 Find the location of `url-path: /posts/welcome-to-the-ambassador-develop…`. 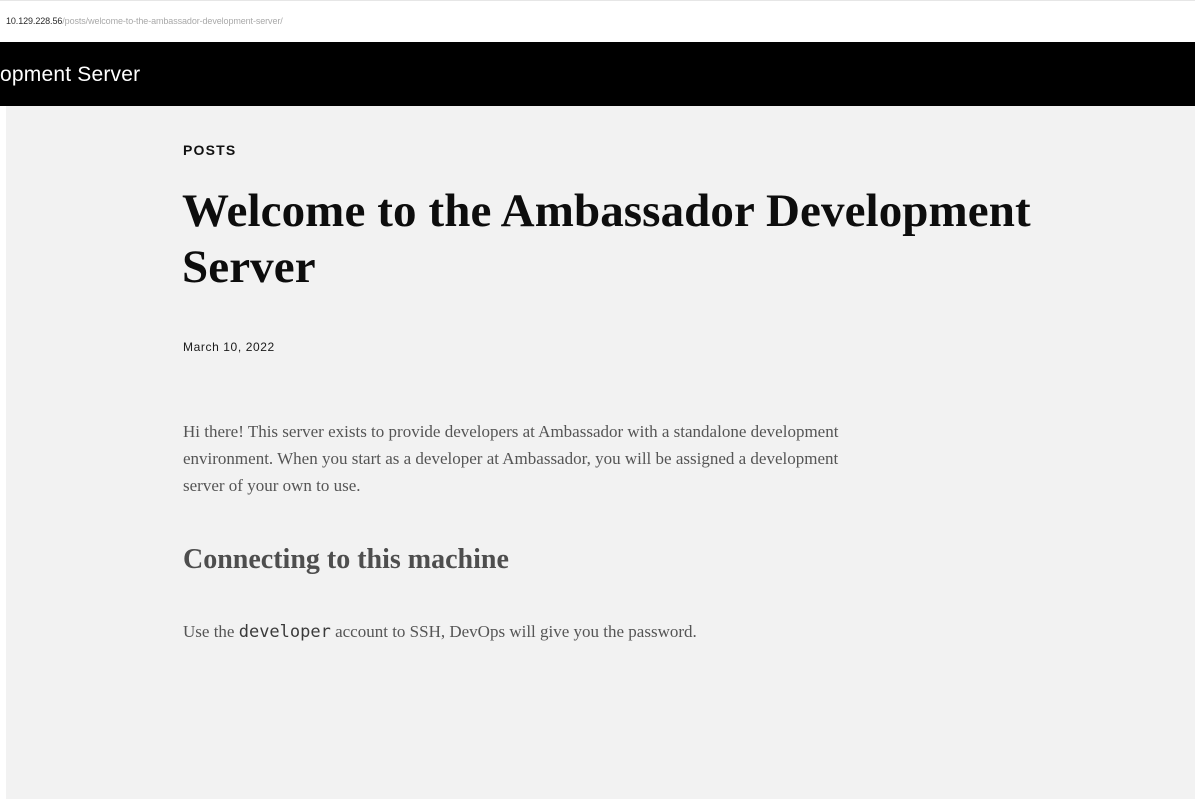

url-path: /posts/welcome-to-the-ambassador-develop… is located at coordinates (172, 21).